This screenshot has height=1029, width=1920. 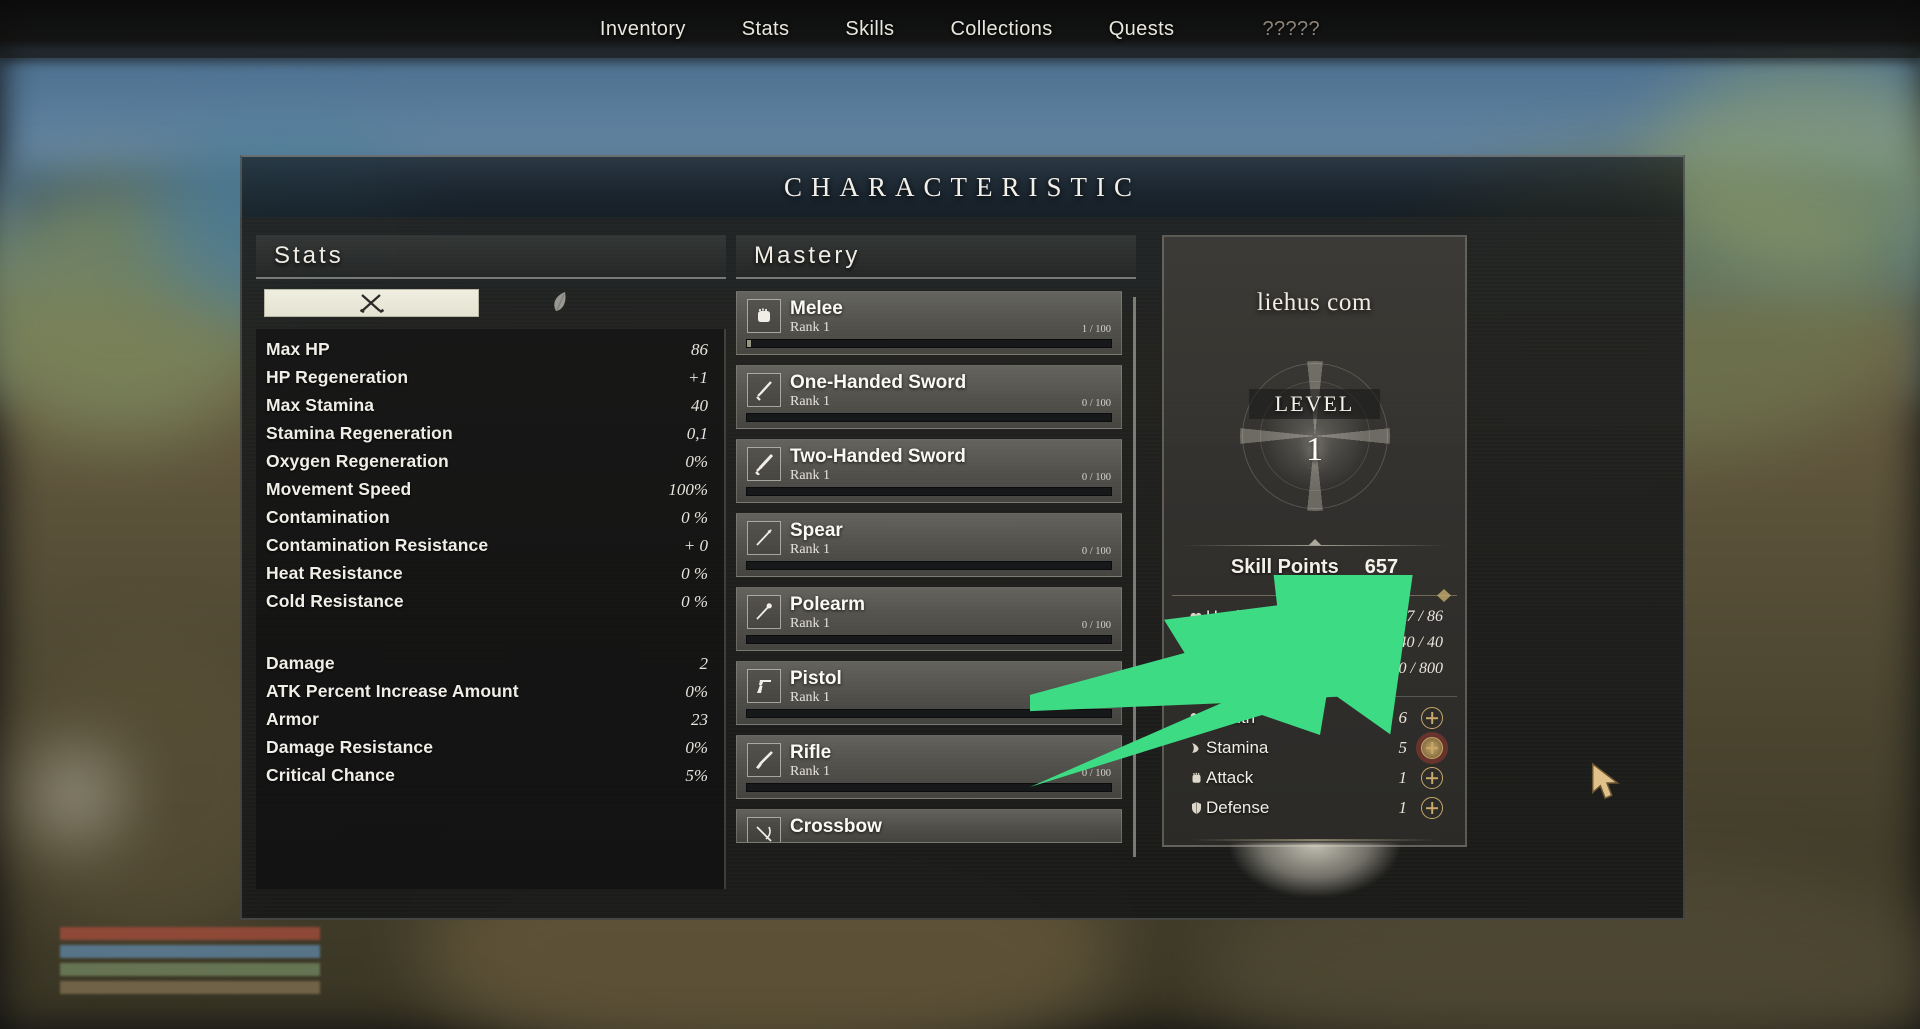 What do you see at coordinates (836, 826) in the screenshot?
I see `mastery-name: Crossbow` at bounding box center [836, 826].